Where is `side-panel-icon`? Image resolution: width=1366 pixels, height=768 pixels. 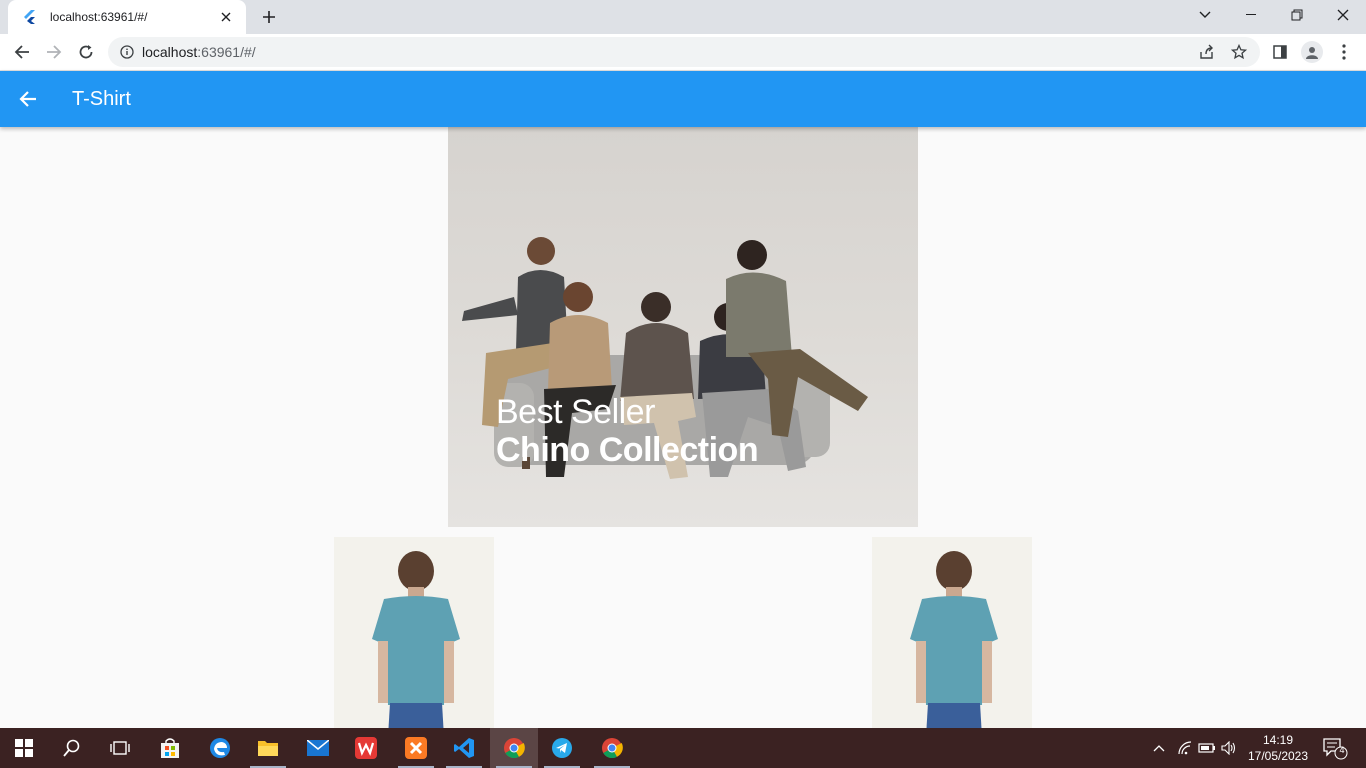 side-panel-icon is located at coordinates (1280, 52).